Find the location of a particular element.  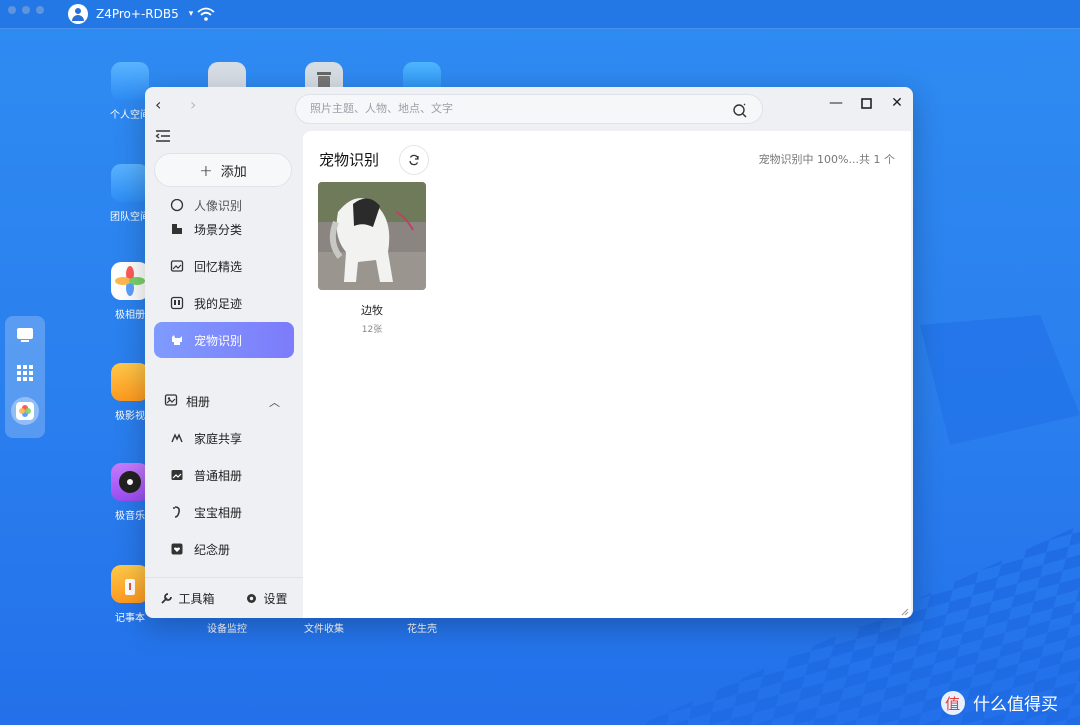

desktop-icon-label: 花生壳 is located at coordinates (422, 629).